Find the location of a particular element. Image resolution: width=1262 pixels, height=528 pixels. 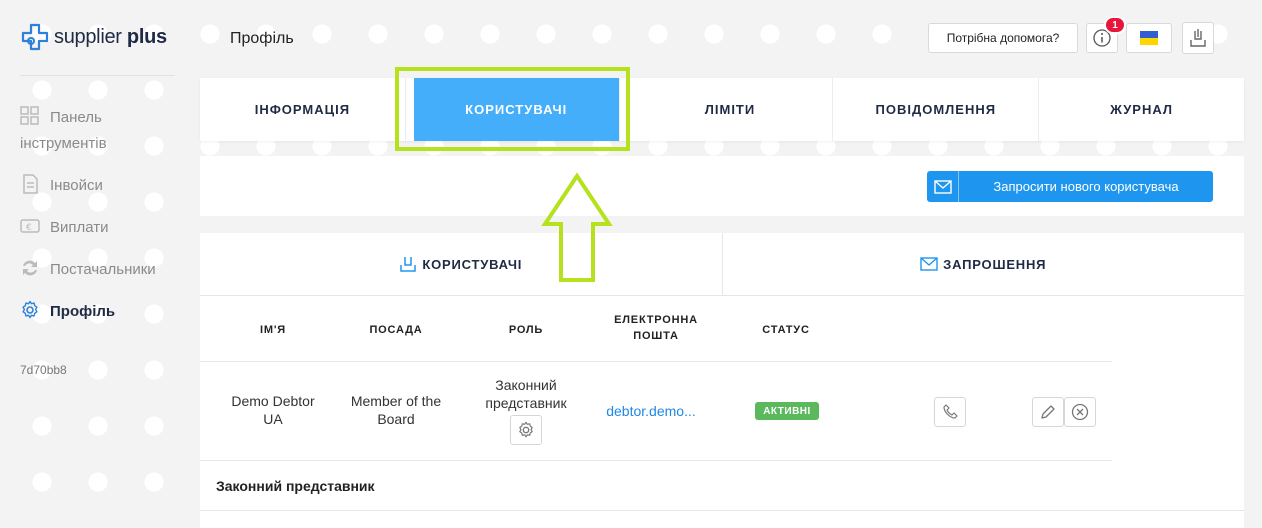

user-role: Законний представник is located at coordinates (526, 394).